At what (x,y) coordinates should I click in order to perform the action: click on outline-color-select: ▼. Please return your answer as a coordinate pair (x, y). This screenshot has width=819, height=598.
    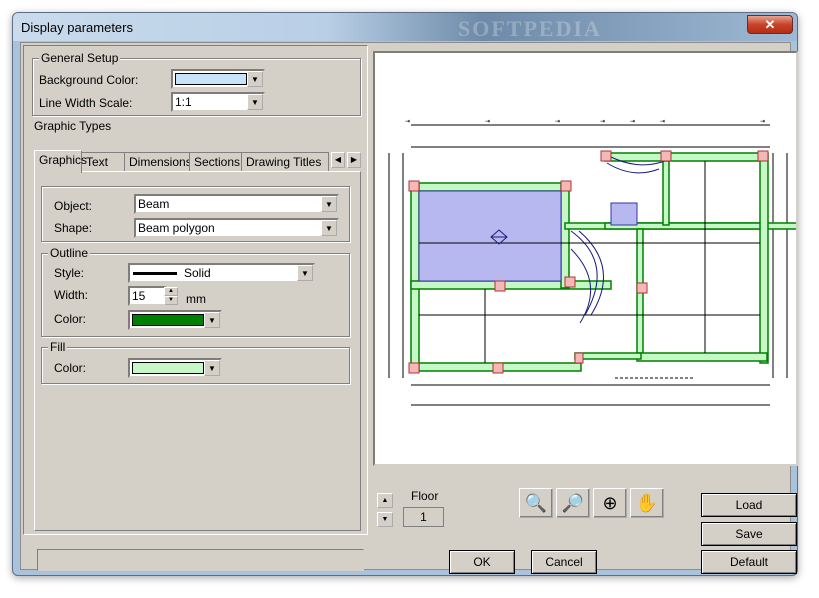
    Looking at the image, I should click on (175, 320).